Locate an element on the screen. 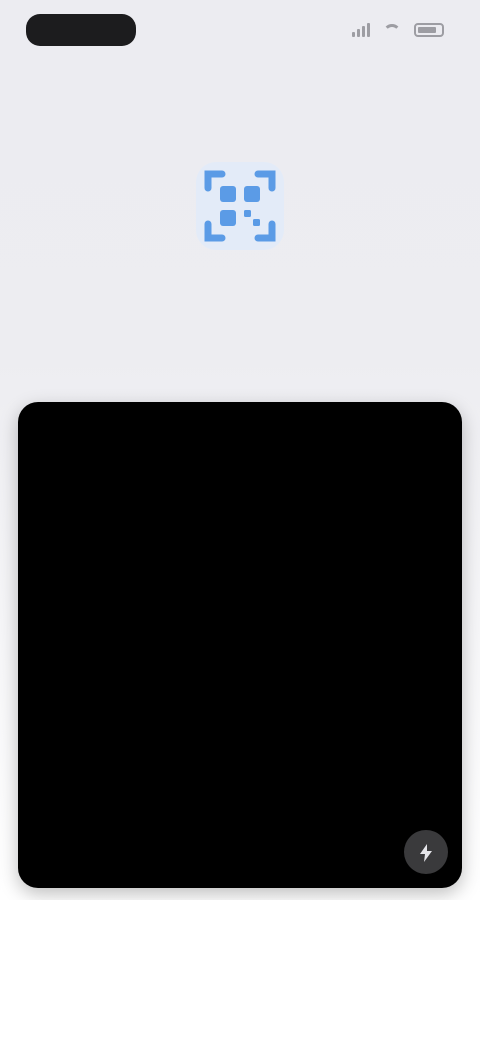 The height and width of the screenshot is (1040, 480). qr-code-icon is located at coordinates (240, 206).